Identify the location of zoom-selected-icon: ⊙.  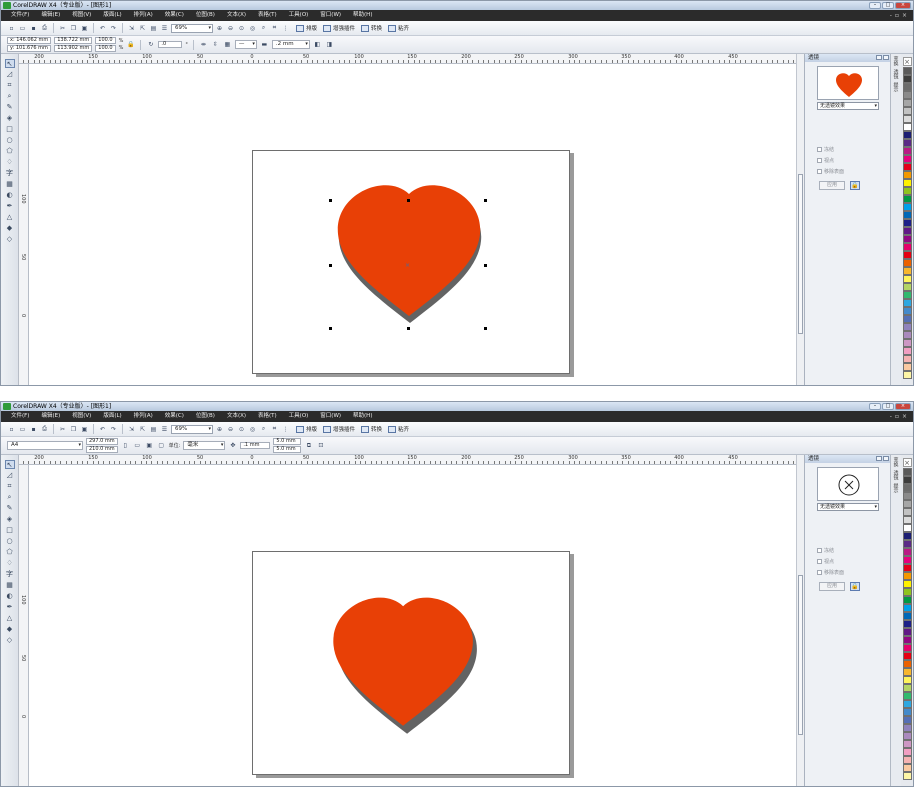
(241, 429).